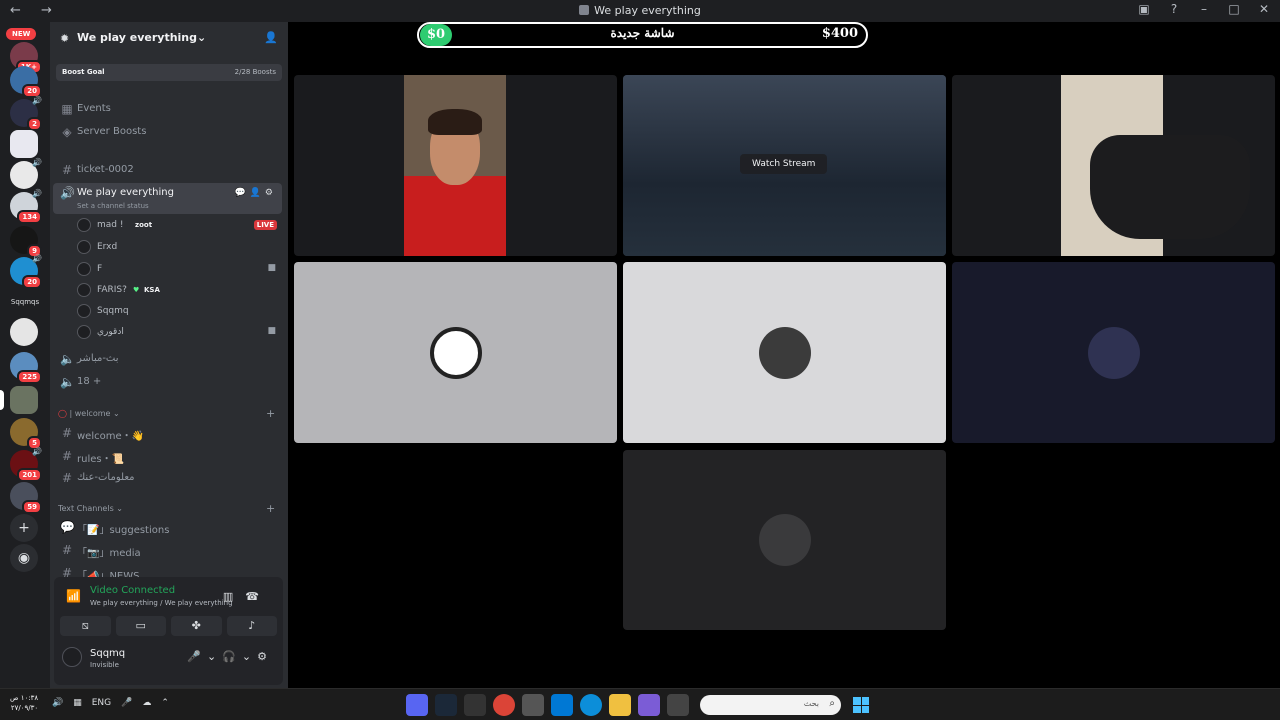 The height and width of the screenshot is (720, 1280). I want to click on search-box: بحث ⌕, so click(770, 705).